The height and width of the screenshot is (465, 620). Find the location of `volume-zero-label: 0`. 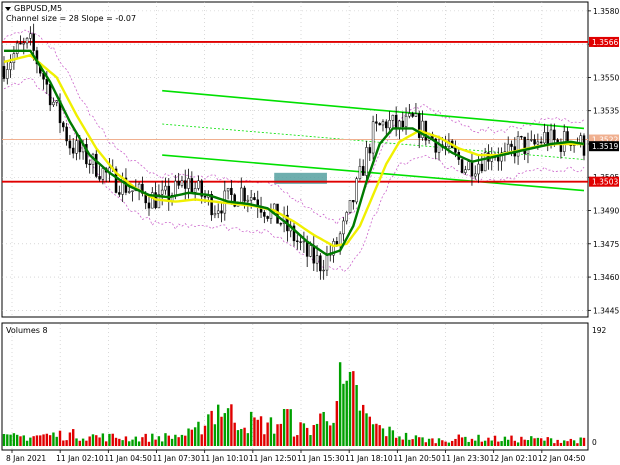

volume-zero-label: 0 is located at coordinates (594, 442).